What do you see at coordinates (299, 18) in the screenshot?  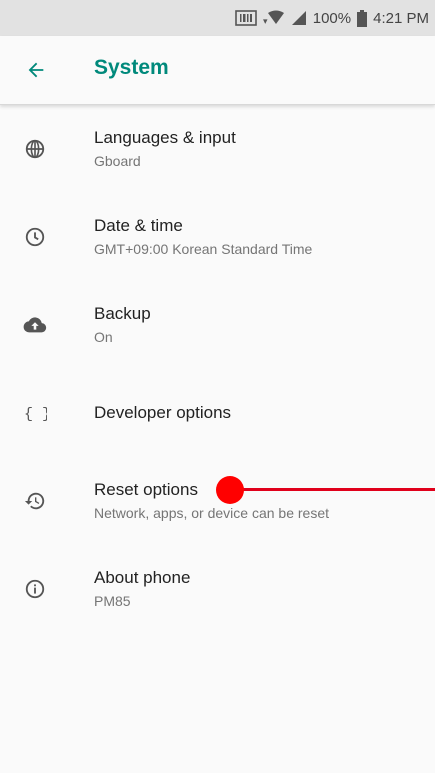 I see `signal-icon` at bounding box center [299, 18].